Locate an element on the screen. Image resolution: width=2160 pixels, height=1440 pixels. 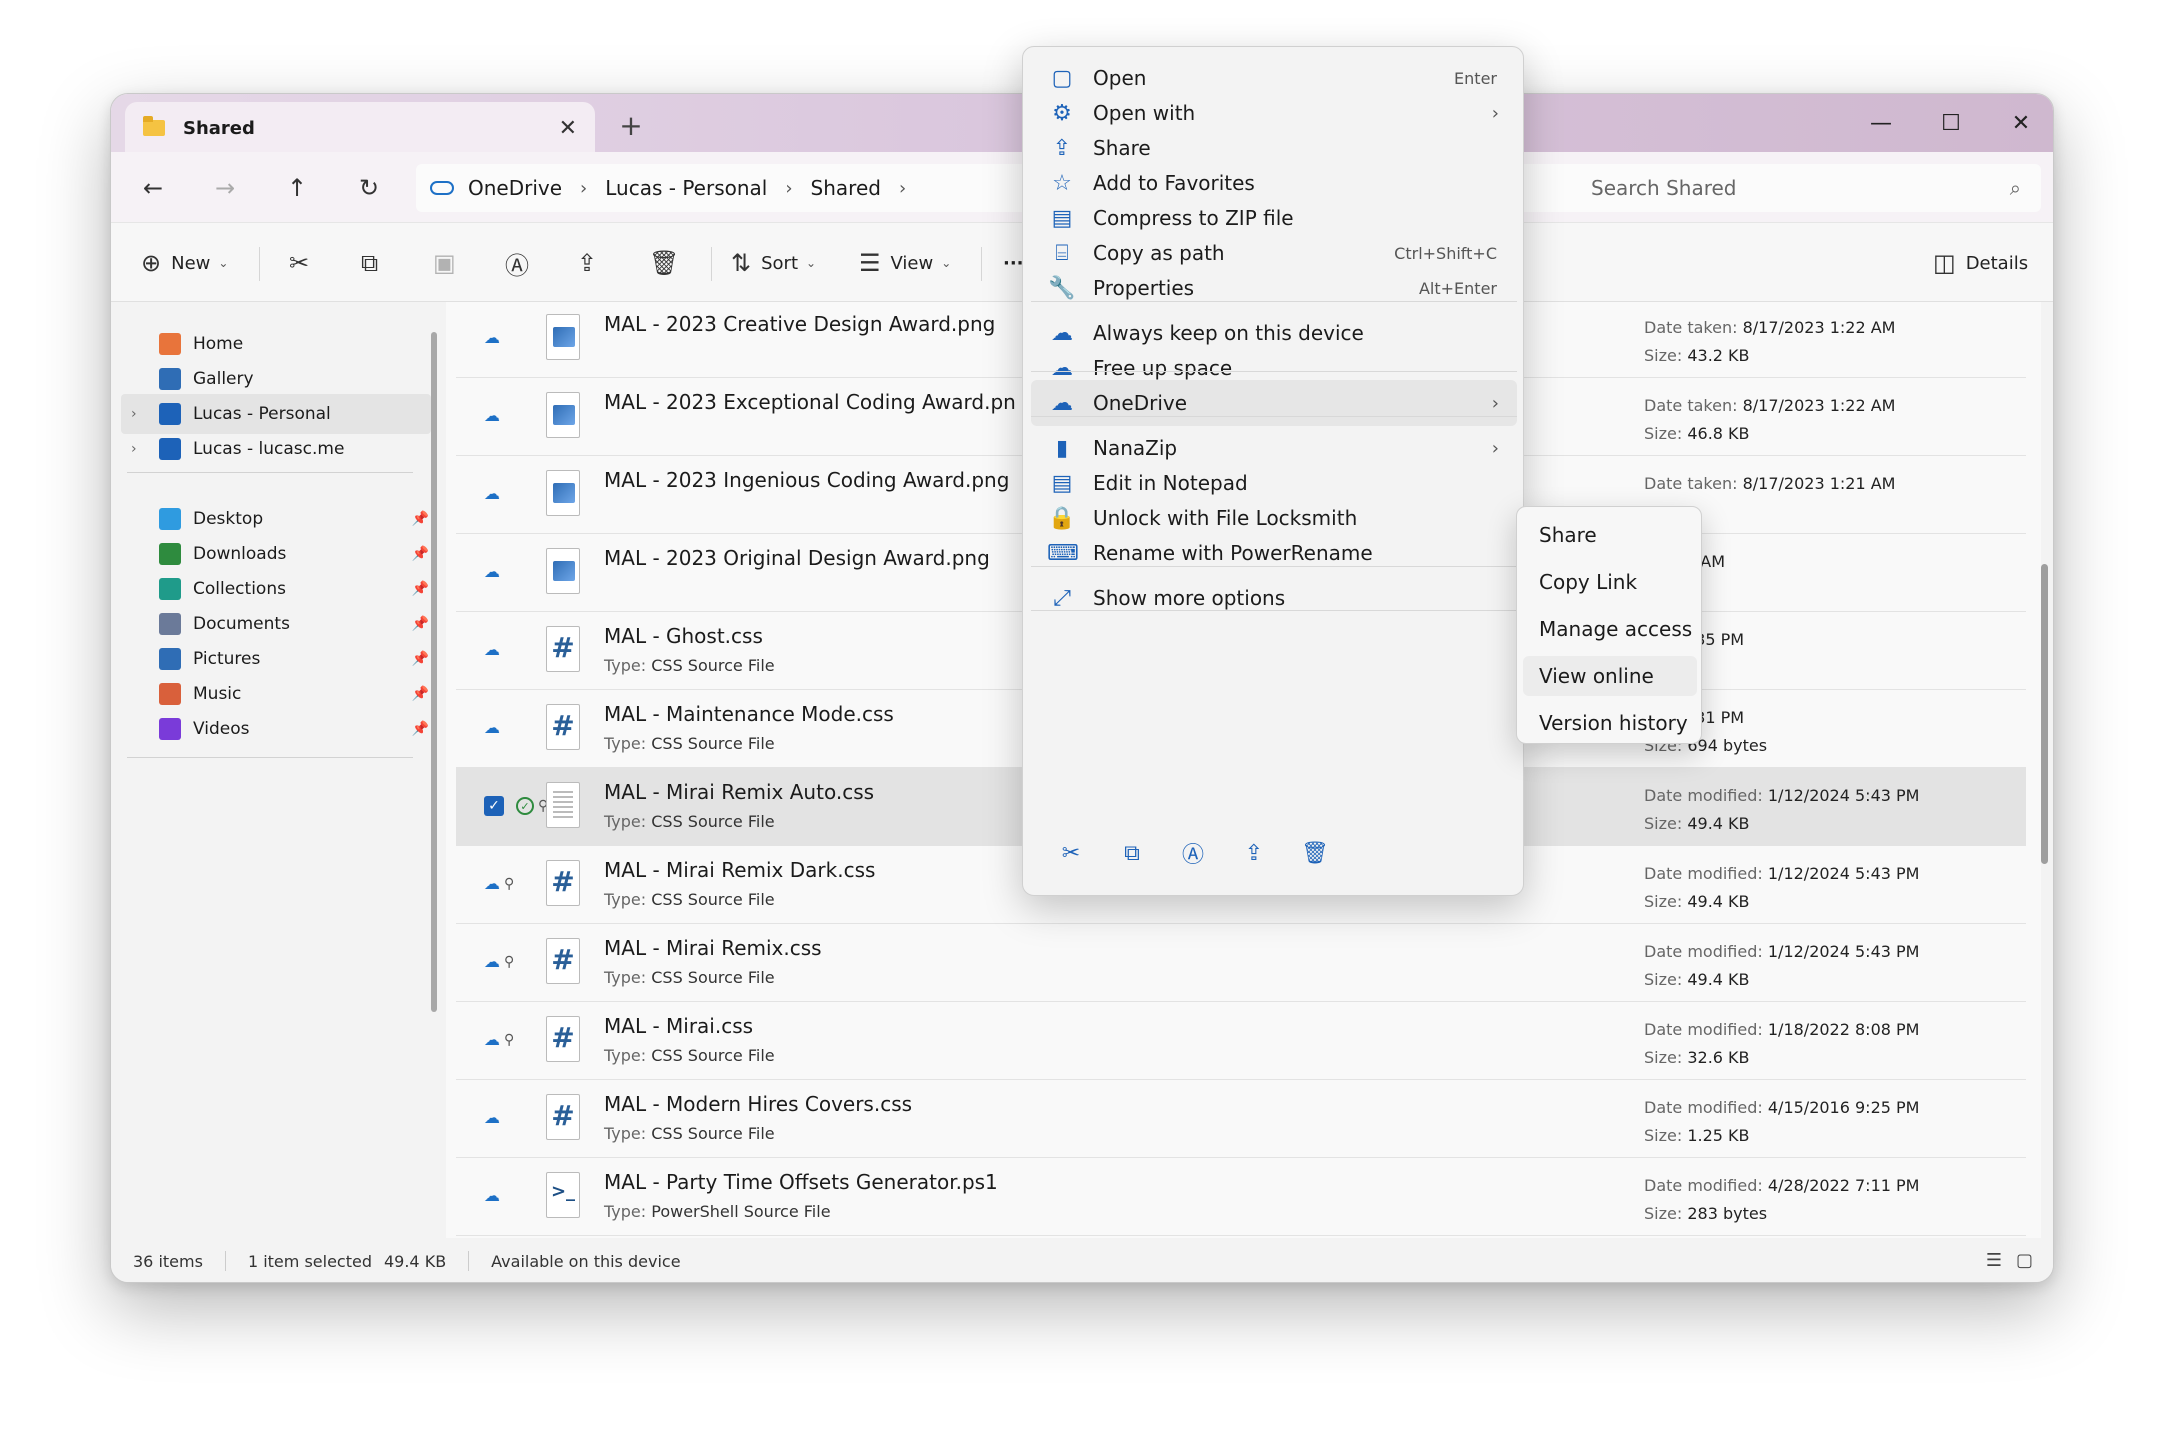
trash-icon: 🗑 is located at coordinates (1315, 853).